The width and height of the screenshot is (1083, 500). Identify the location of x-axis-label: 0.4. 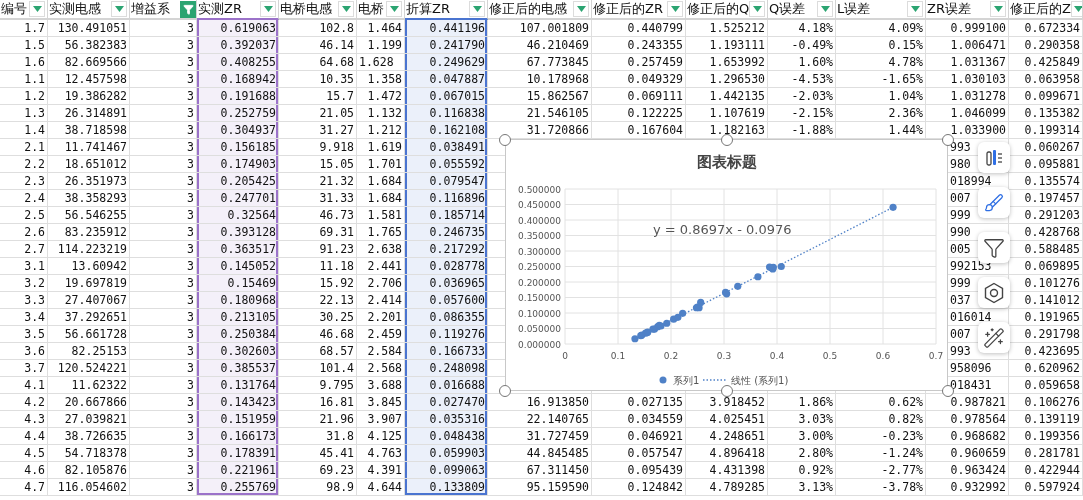
(777, 356).